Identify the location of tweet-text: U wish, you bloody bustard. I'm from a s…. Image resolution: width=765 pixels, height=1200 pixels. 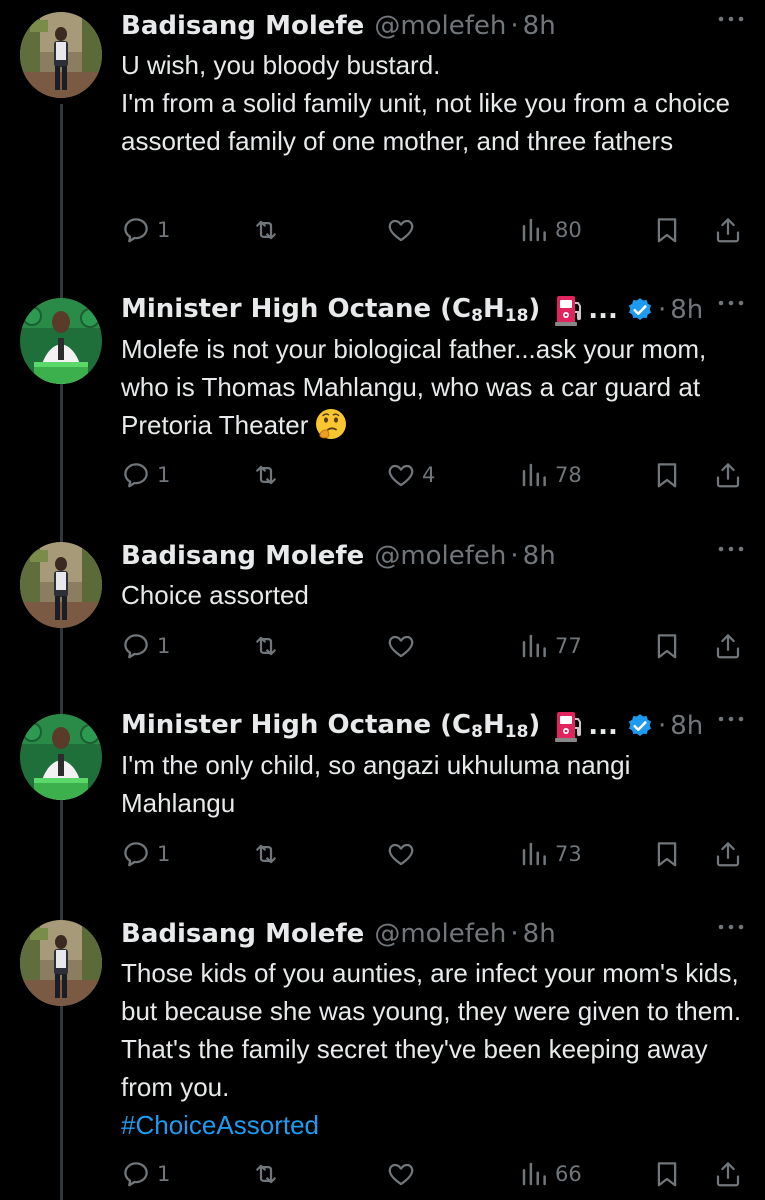
(425, 103).